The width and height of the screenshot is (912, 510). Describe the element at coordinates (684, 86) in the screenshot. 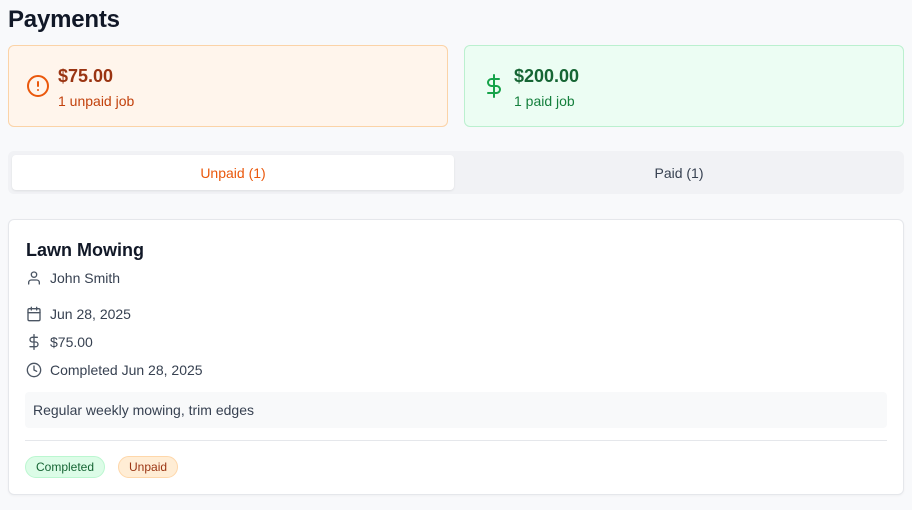

I see `paid-summary-card: $200.00 1 paid job` at that location.